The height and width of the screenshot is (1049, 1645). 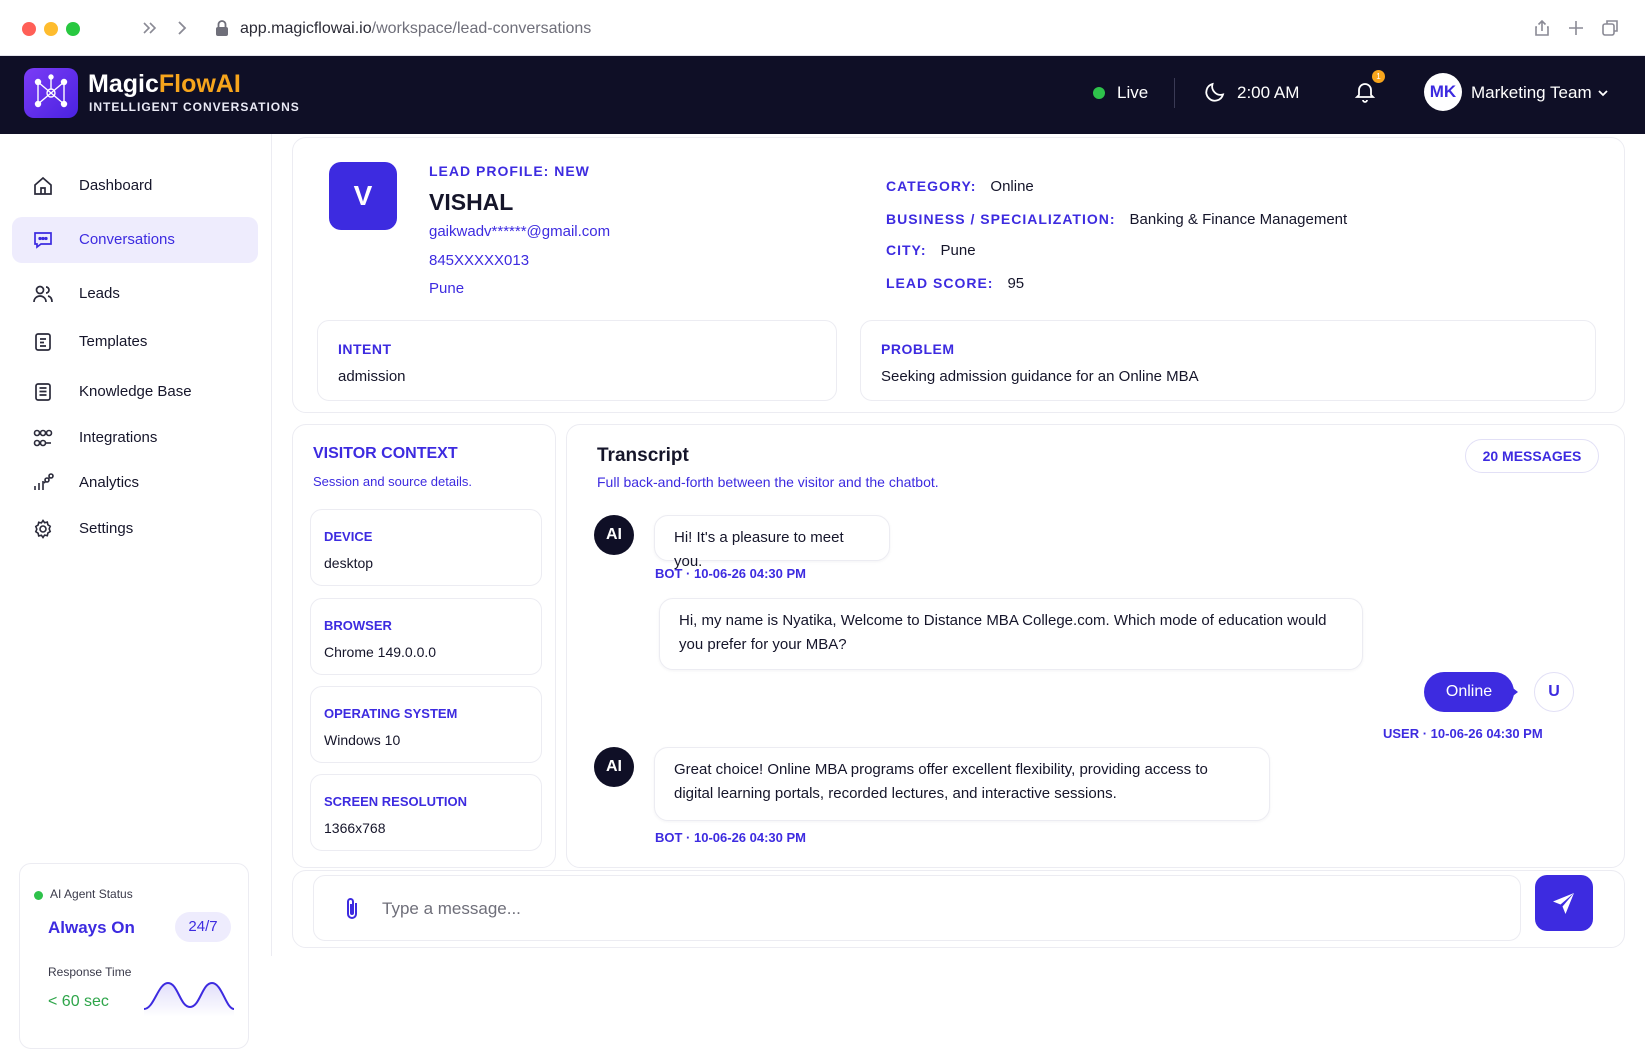 What do you see at coordinates (1554, 692) in the screenshot?
I see `user-avatar-chat: U` at bounding box center [1554, 692].